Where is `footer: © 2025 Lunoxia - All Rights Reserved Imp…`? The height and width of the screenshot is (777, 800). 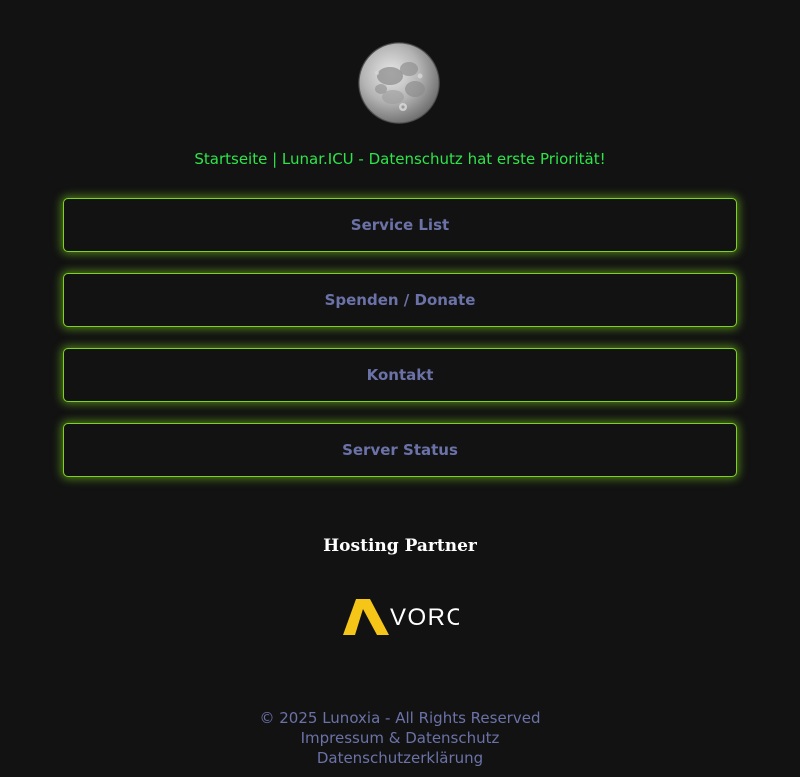 footer: © 2025 Lunoxia - All Rights Reserved Imp… is located at coordinates (400, 738).